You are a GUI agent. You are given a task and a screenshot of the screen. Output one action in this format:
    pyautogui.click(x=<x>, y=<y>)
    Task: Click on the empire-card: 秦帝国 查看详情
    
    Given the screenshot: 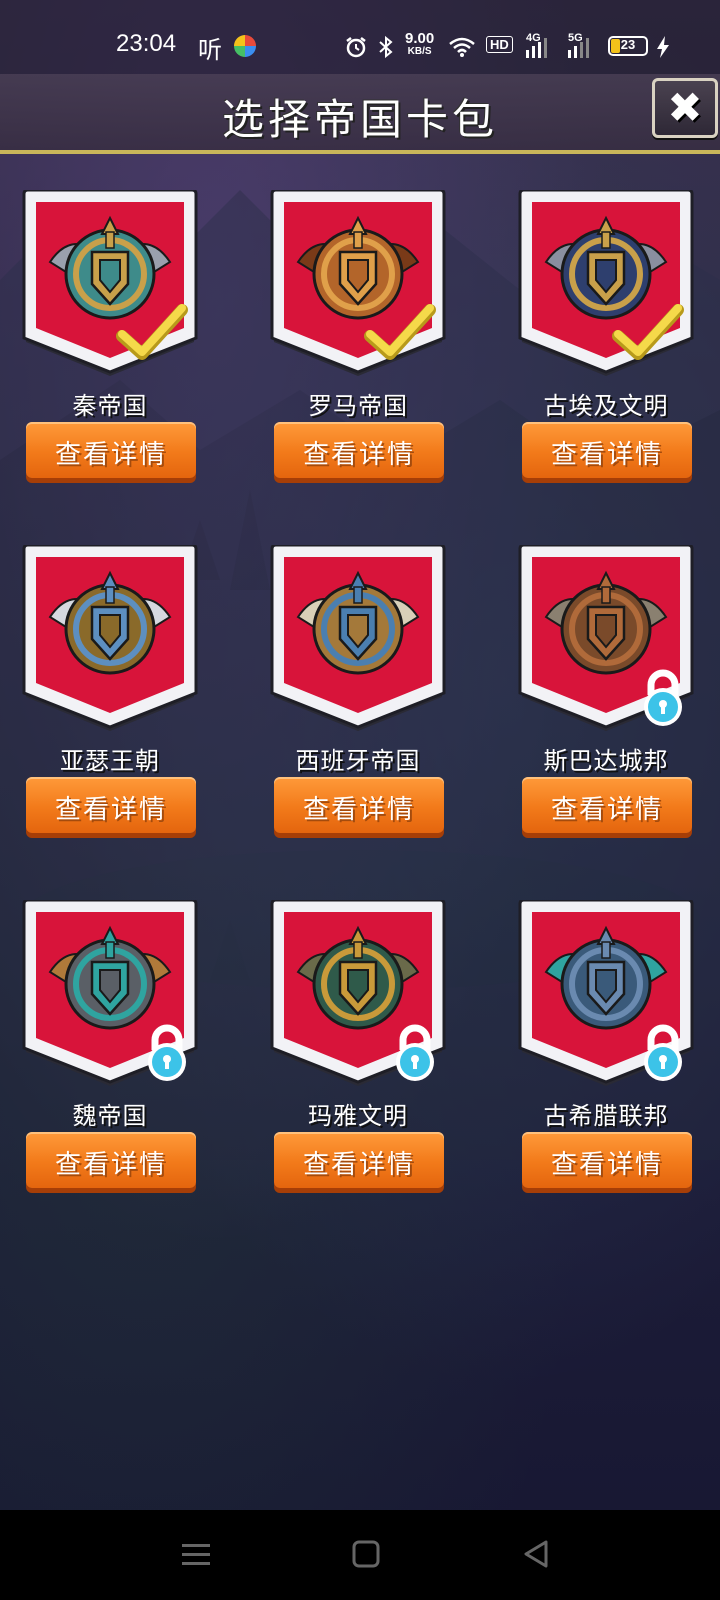 What is the action you would take?
    pyautogui.click(x=100, y=345)
    